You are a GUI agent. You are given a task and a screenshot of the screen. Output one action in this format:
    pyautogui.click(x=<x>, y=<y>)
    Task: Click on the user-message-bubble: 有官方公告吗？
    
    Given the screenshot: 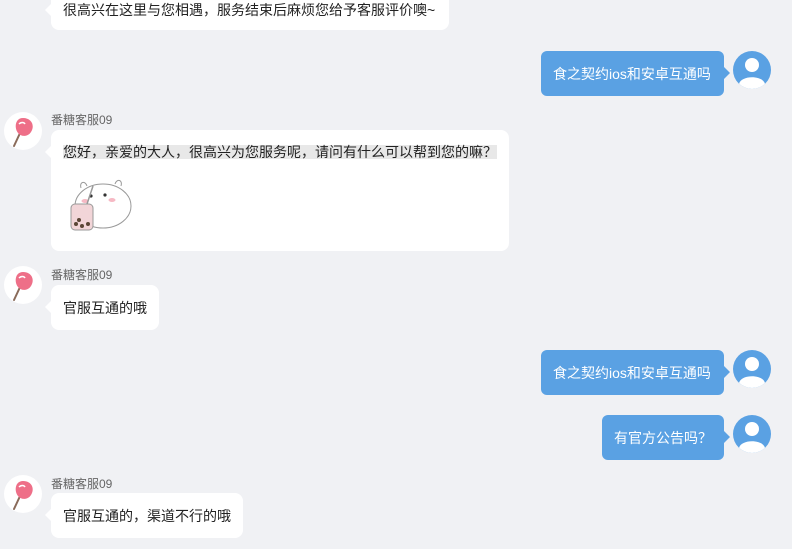 What is the action you would take?
    pyautogui.click(x=666, y=437)
    